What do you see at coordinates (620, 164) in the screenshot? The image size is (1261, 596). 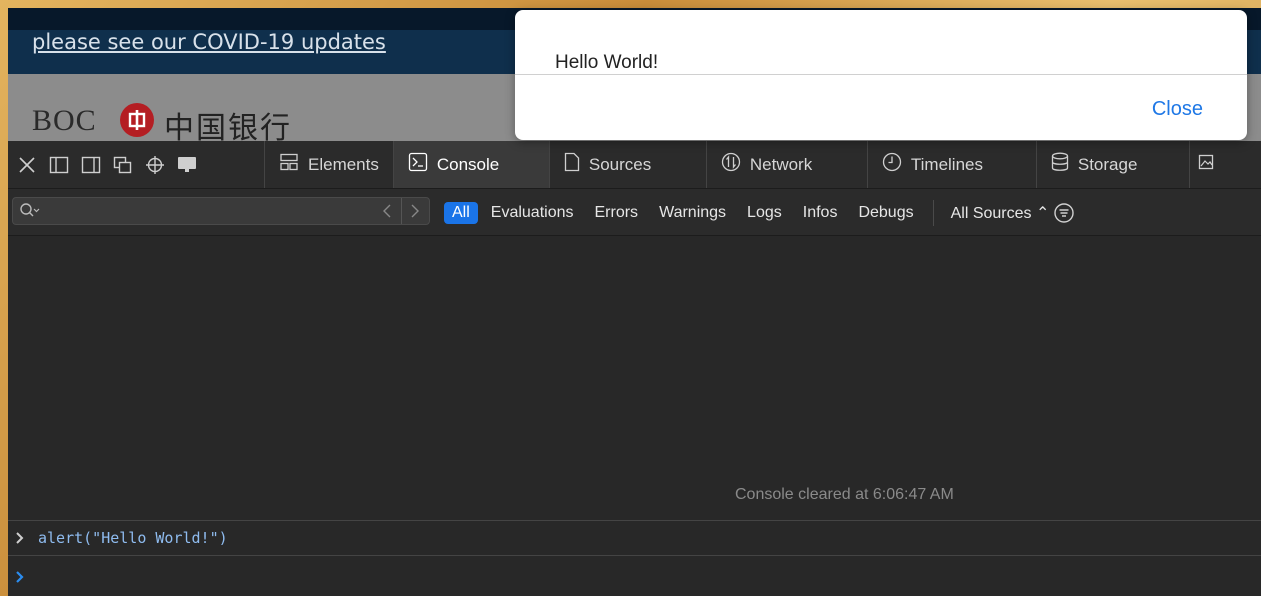 I see `tab-label: Sources` at bounding box center [620, 164].